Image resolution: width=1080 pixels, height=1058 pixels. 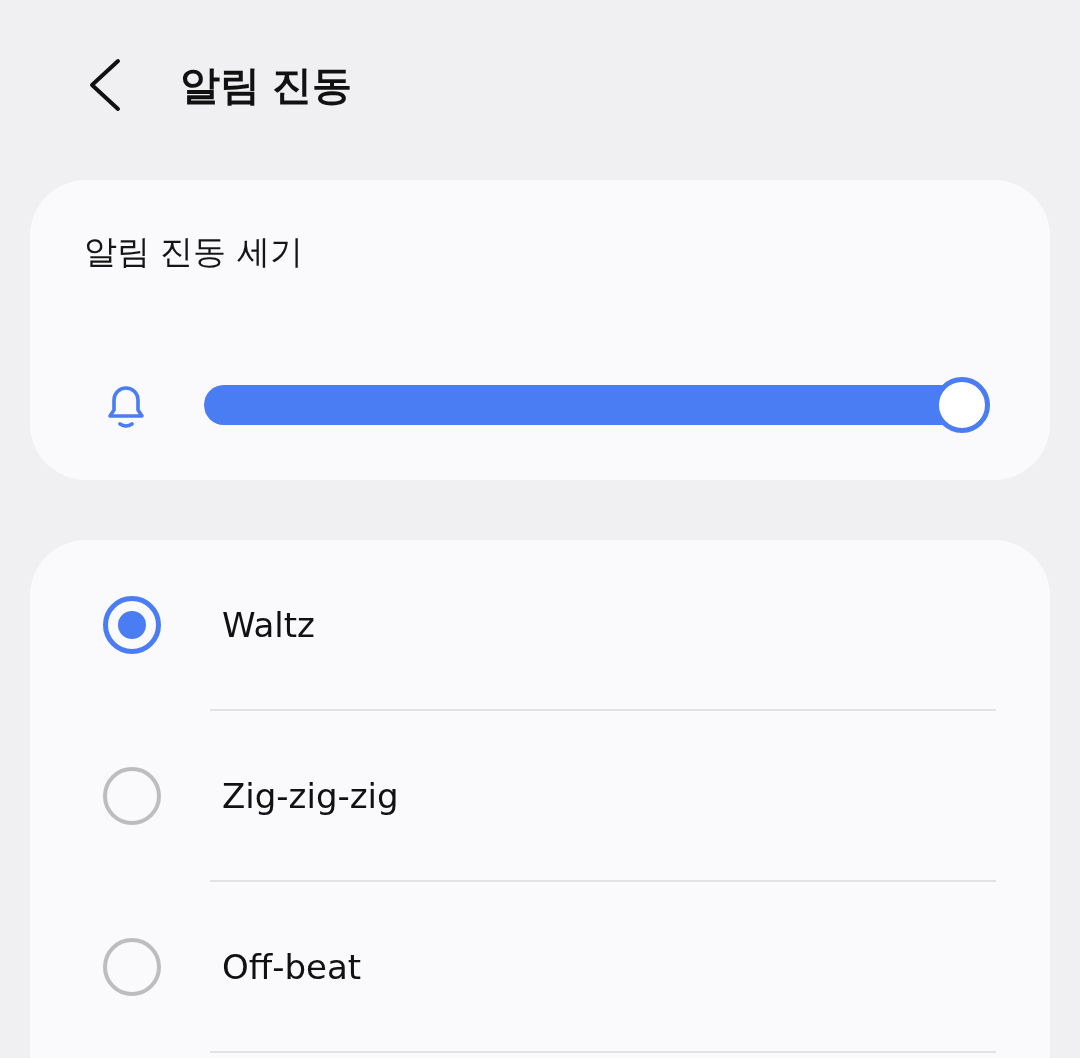 I want to click on page-title: 알림 진동, so click(x=266, y=85).